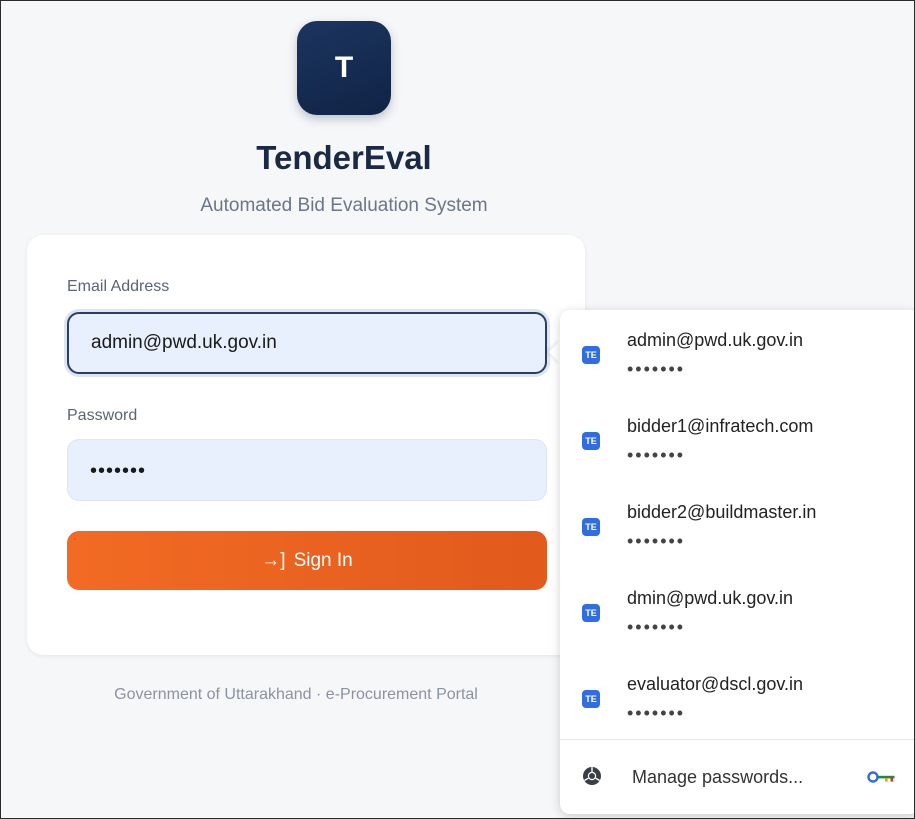 The image size is (915, 819). I want to click on credential-username: admin@pwd.uk.gov.in, so click(715, 340).